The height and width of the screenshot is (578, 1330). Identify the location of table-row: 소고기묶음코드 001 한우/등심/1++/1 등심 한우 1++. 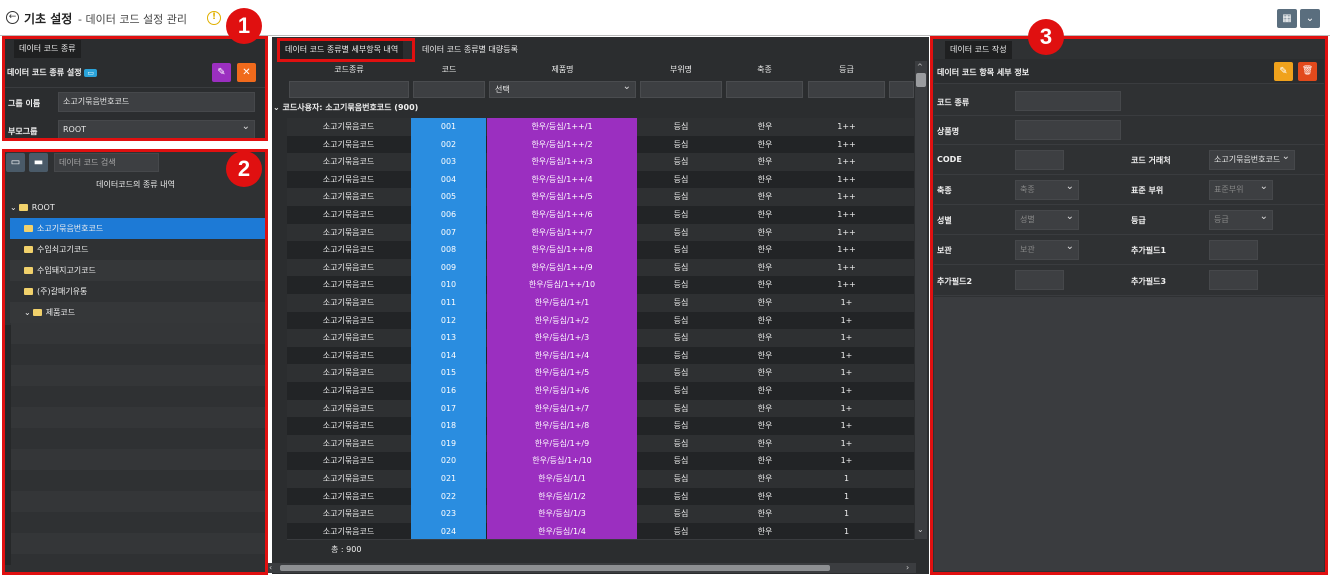
(600, 127).